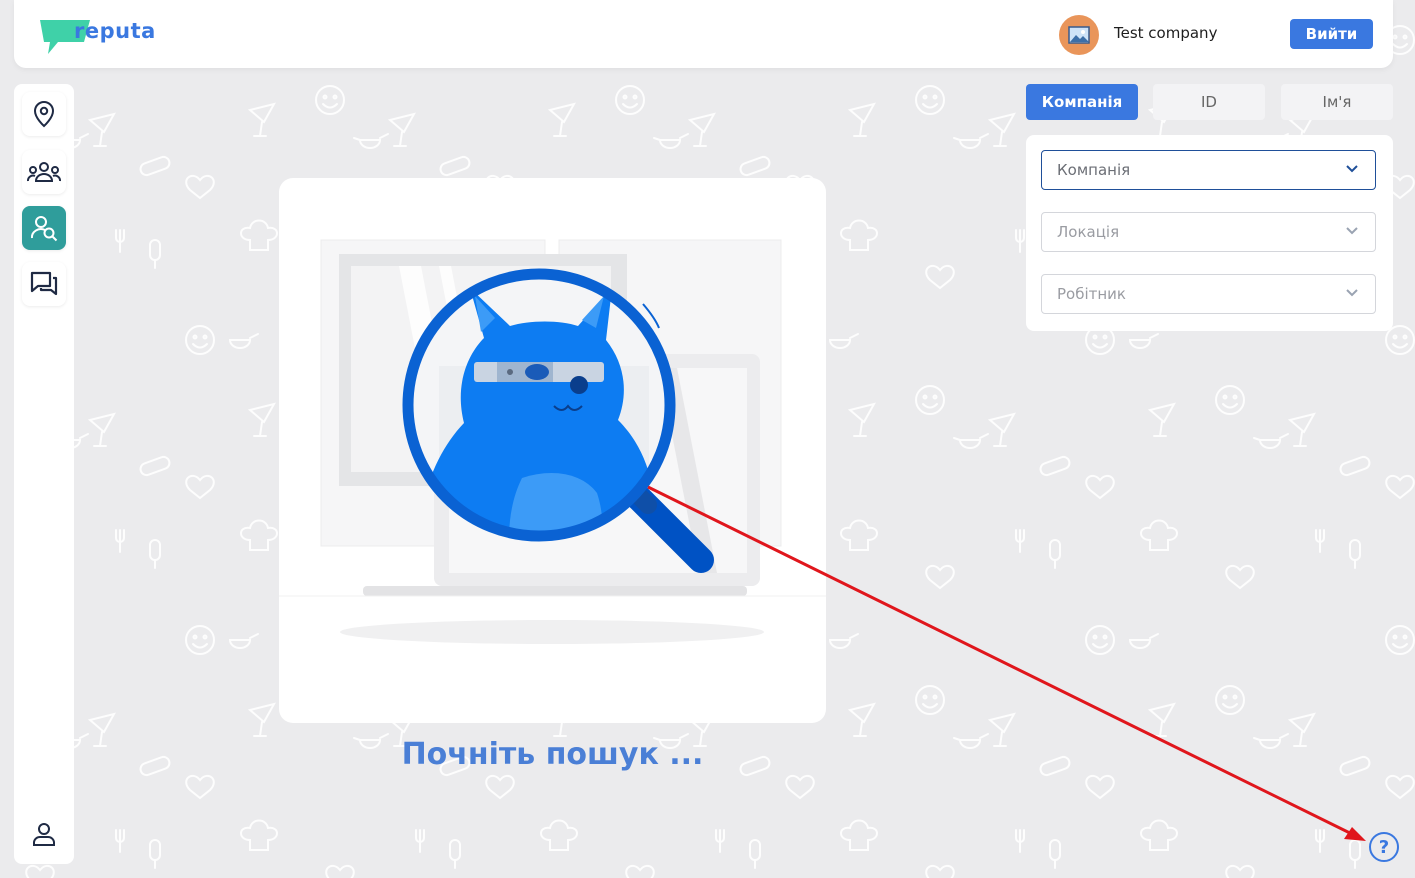  I want to click on location-select-placeholder: Локація, so click(1088, 232).